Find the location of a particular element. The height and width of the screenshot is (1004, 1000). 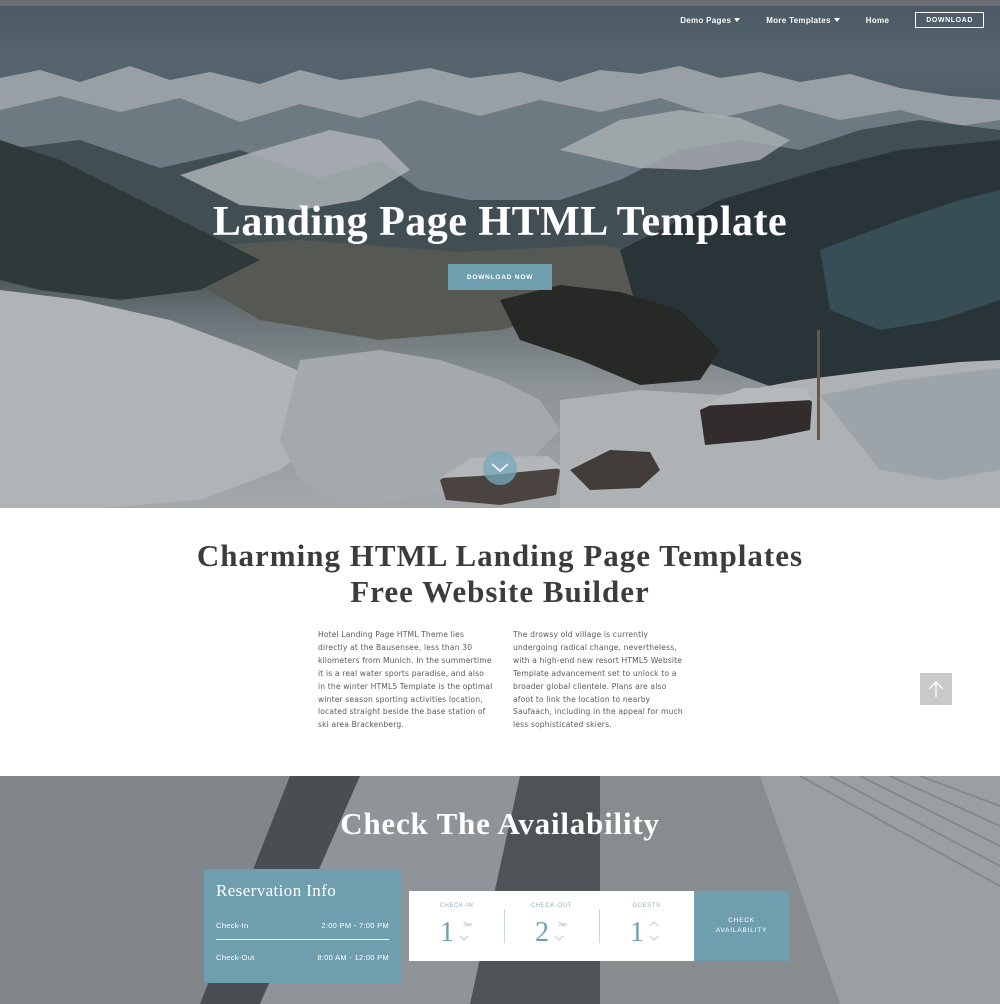

checkout-field-label: CHECK-OUT is located at coordinates (551, 906).